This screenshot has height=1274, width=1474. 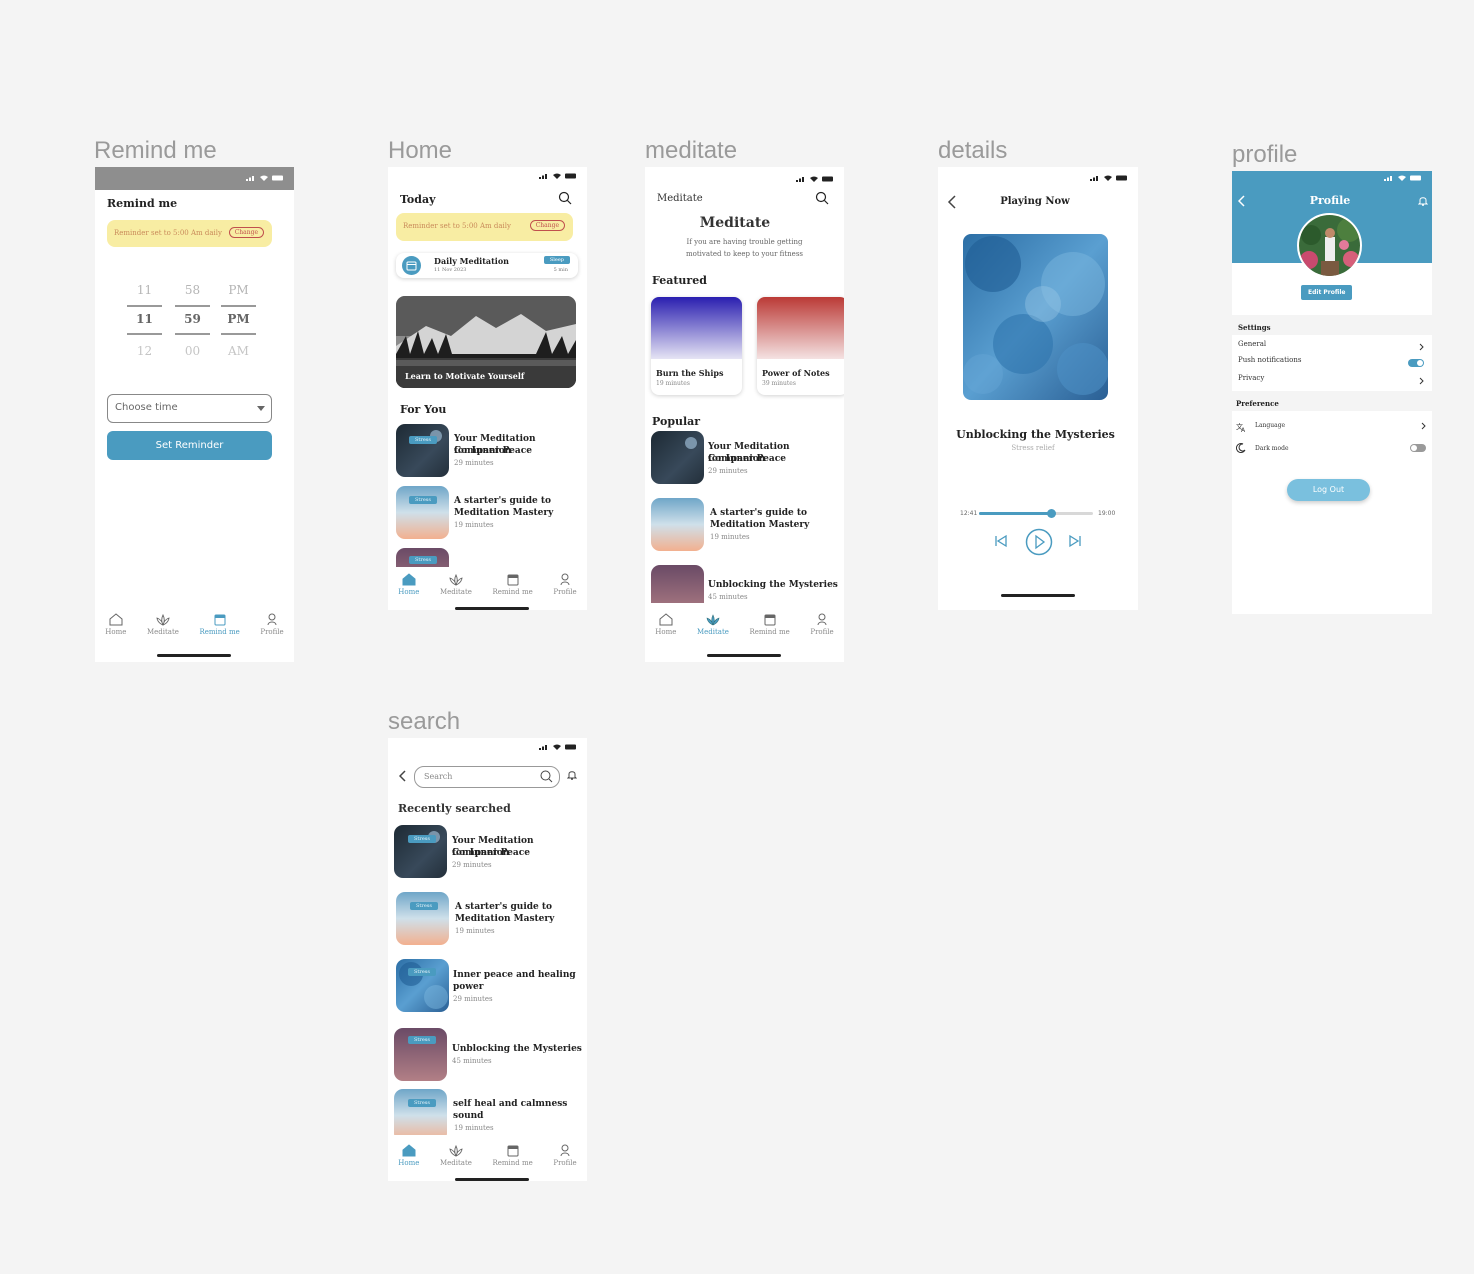 I want to click on item-title-line1: self heal and calmness, so click(x=510, y=1104).